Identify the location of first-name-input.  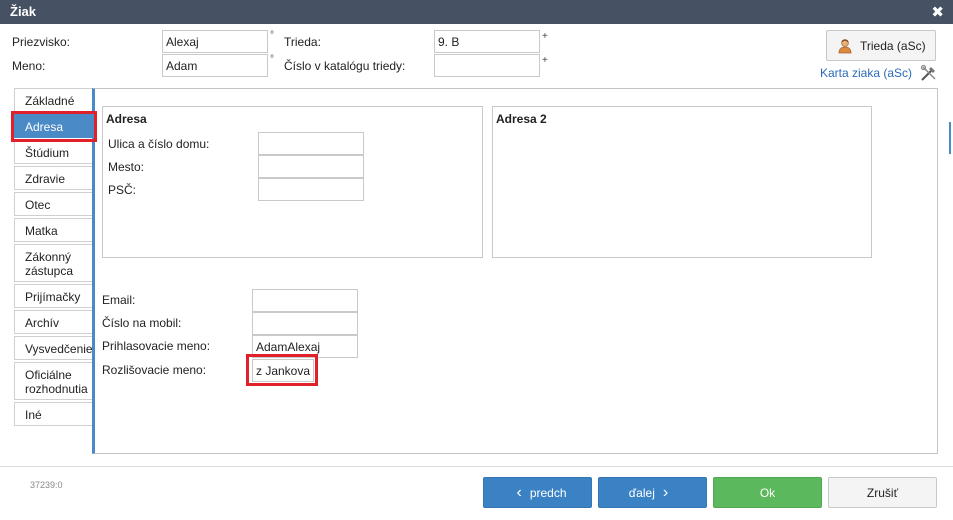
(215, 65).